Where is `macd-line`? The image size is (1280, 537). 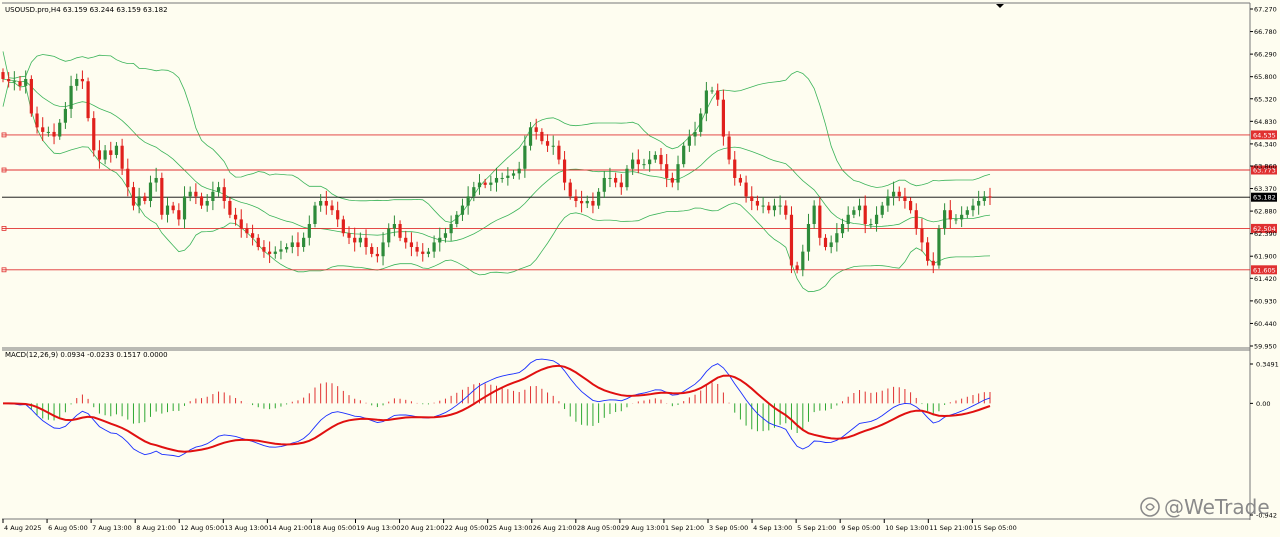 macd-line is located at coordinates (496, 408).